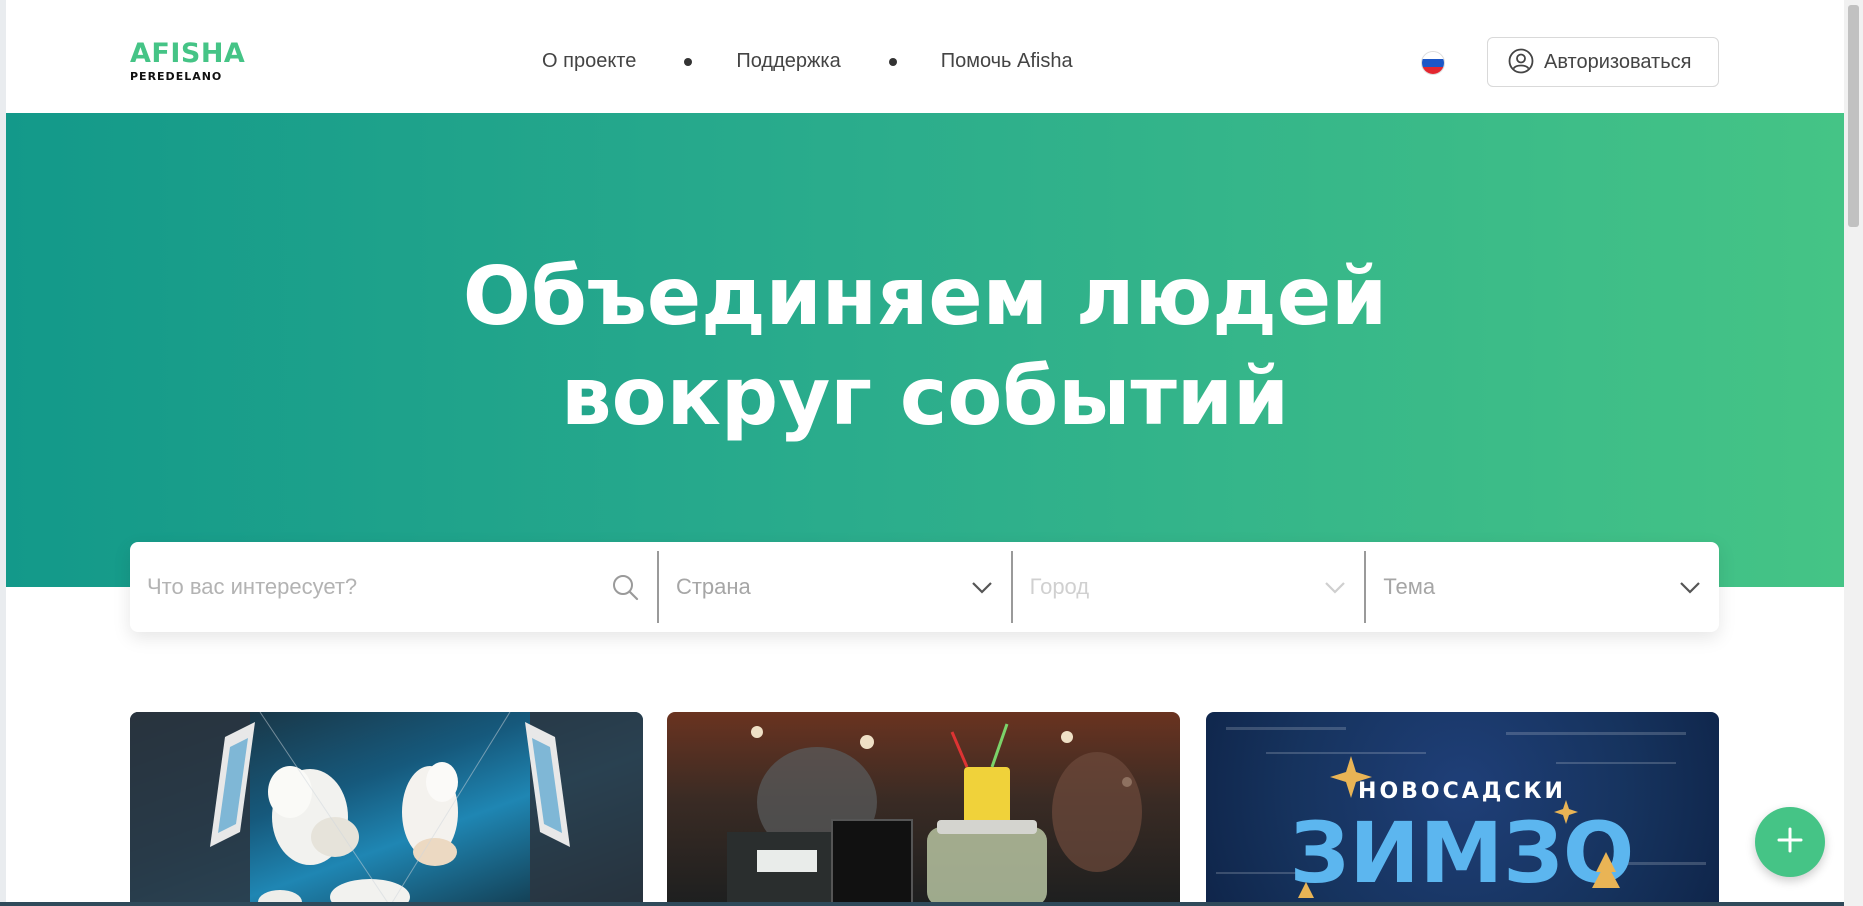 The image size is (1863, 906). I want to click on poster-text-top: НОВОСАДСКИ, so click(1462, 791).